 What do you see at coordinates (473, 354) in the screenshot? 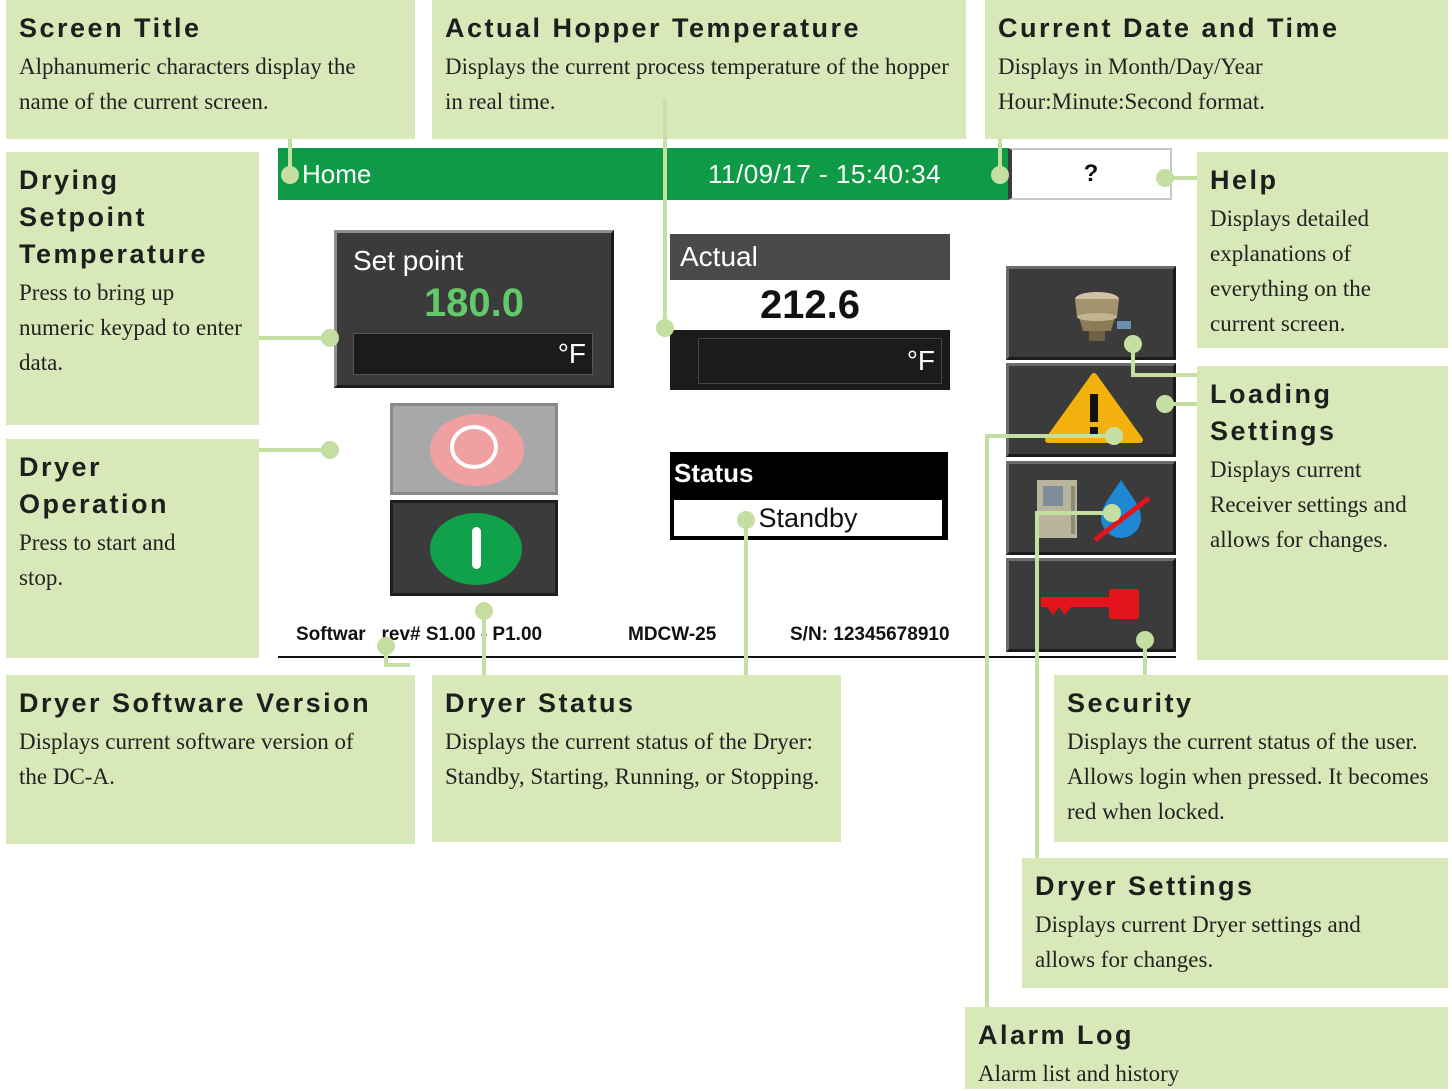
I see `setpoint-unit-box: °F` at bounding box center [473, 354].